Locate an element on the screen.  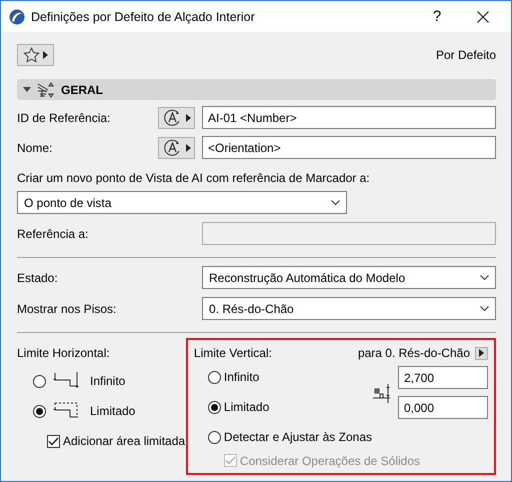
field-label: Estado: is located at coordinates (38, 277).